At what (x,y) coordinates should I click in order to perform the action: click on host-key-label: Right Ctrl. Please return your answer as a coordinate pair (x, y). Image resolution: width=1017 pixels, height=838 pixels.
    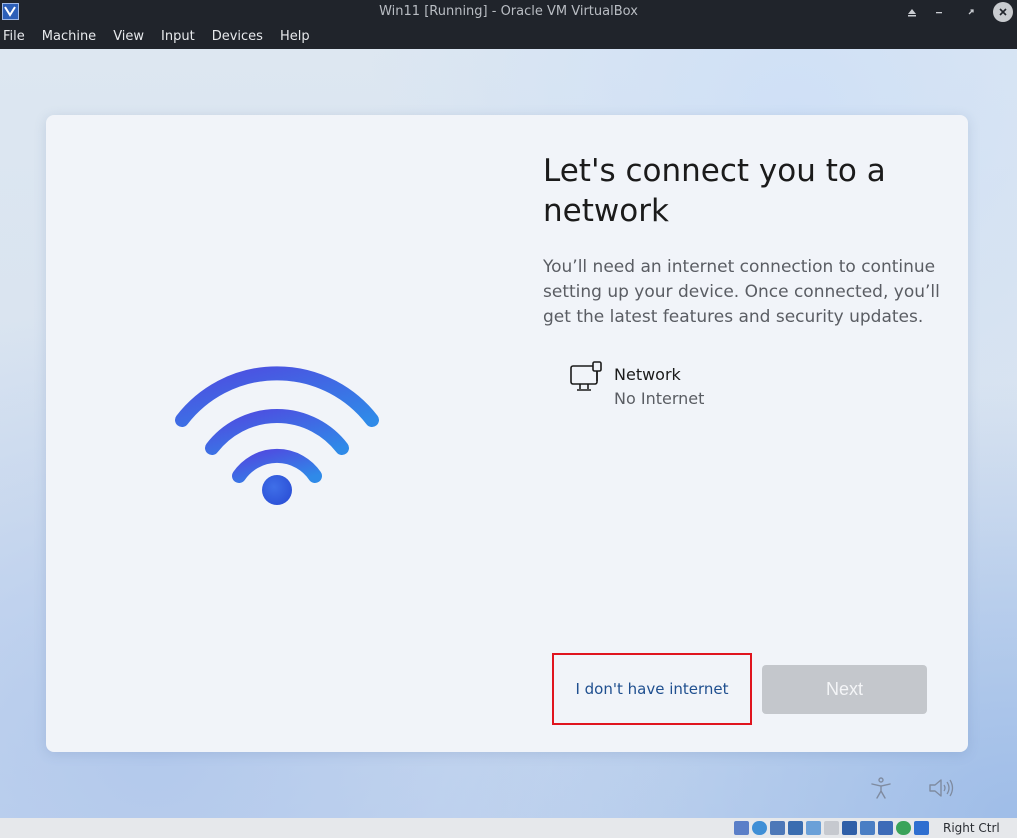
    Looking at the image, I should click on (971, 828).